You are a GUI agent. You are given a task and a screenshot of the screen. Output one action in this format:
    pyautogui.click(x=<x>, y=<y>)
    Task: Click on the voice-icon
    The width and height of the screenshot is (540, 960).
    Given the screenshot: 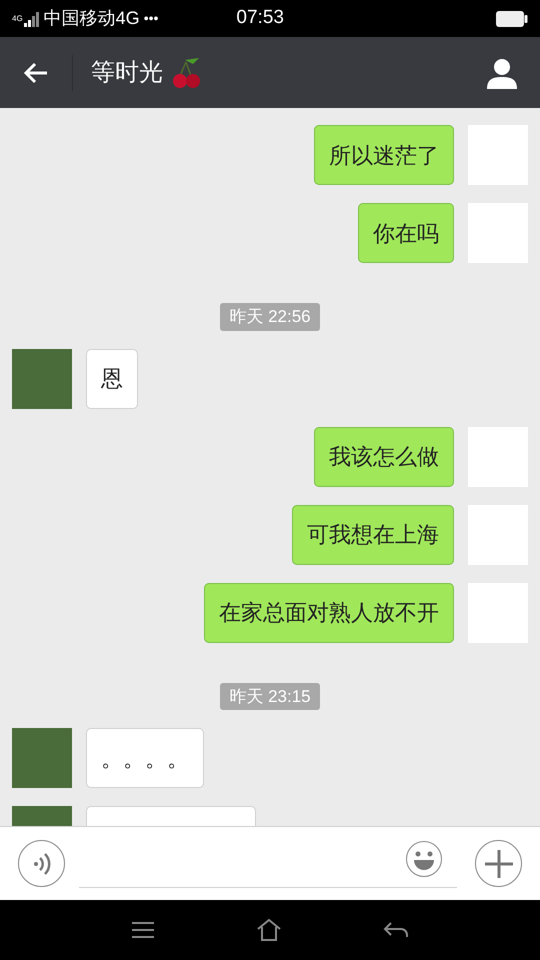 What is the action you would take?
    pyautogui.click(x=42, y=864)
    